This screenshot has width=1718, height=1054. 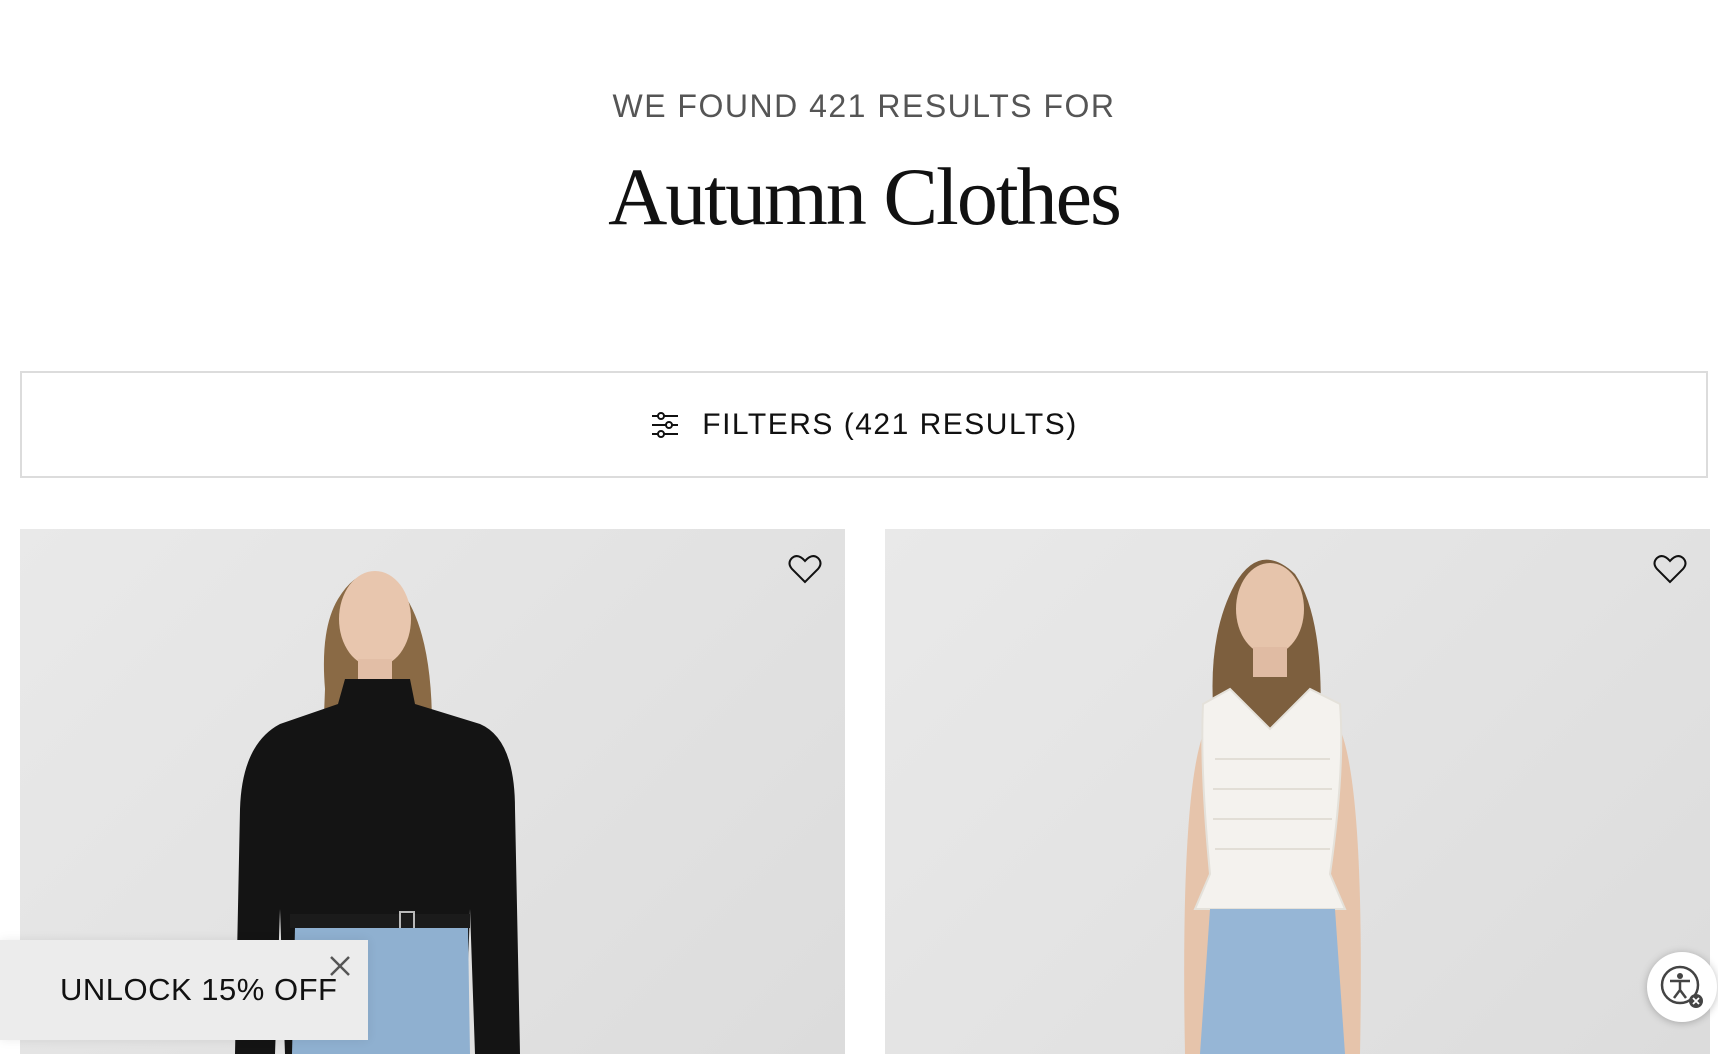 I want to click on accessibility-icon, so click(x=1681, y=986).